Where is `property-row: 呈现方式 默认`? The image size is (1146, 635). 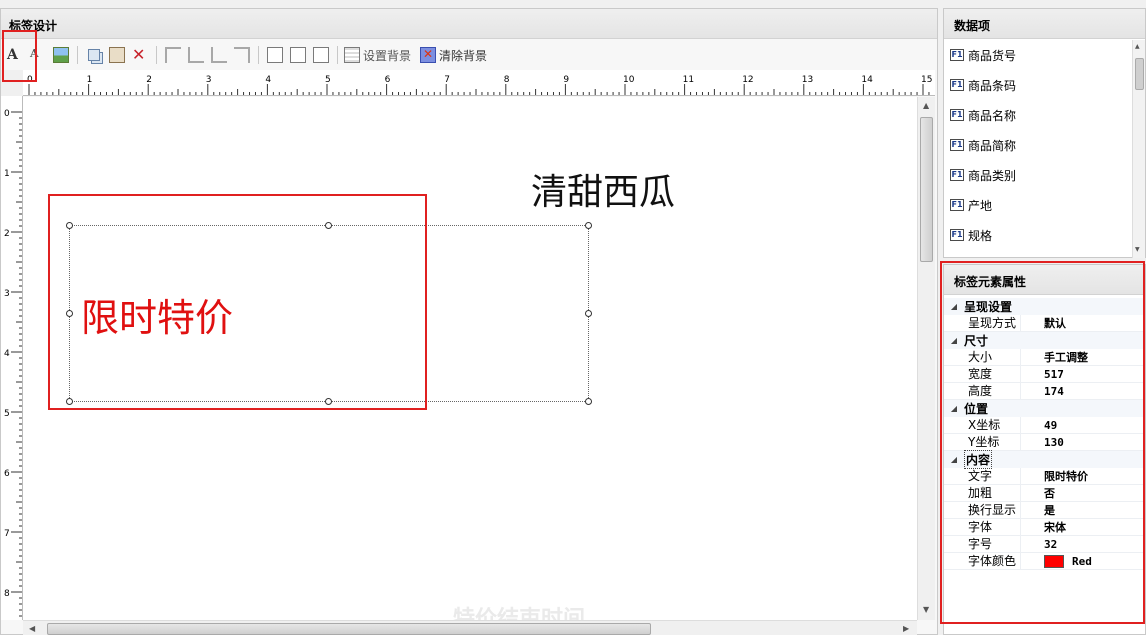
property-row: 呈现方式 默认 is located at coordinates (1044, 323).